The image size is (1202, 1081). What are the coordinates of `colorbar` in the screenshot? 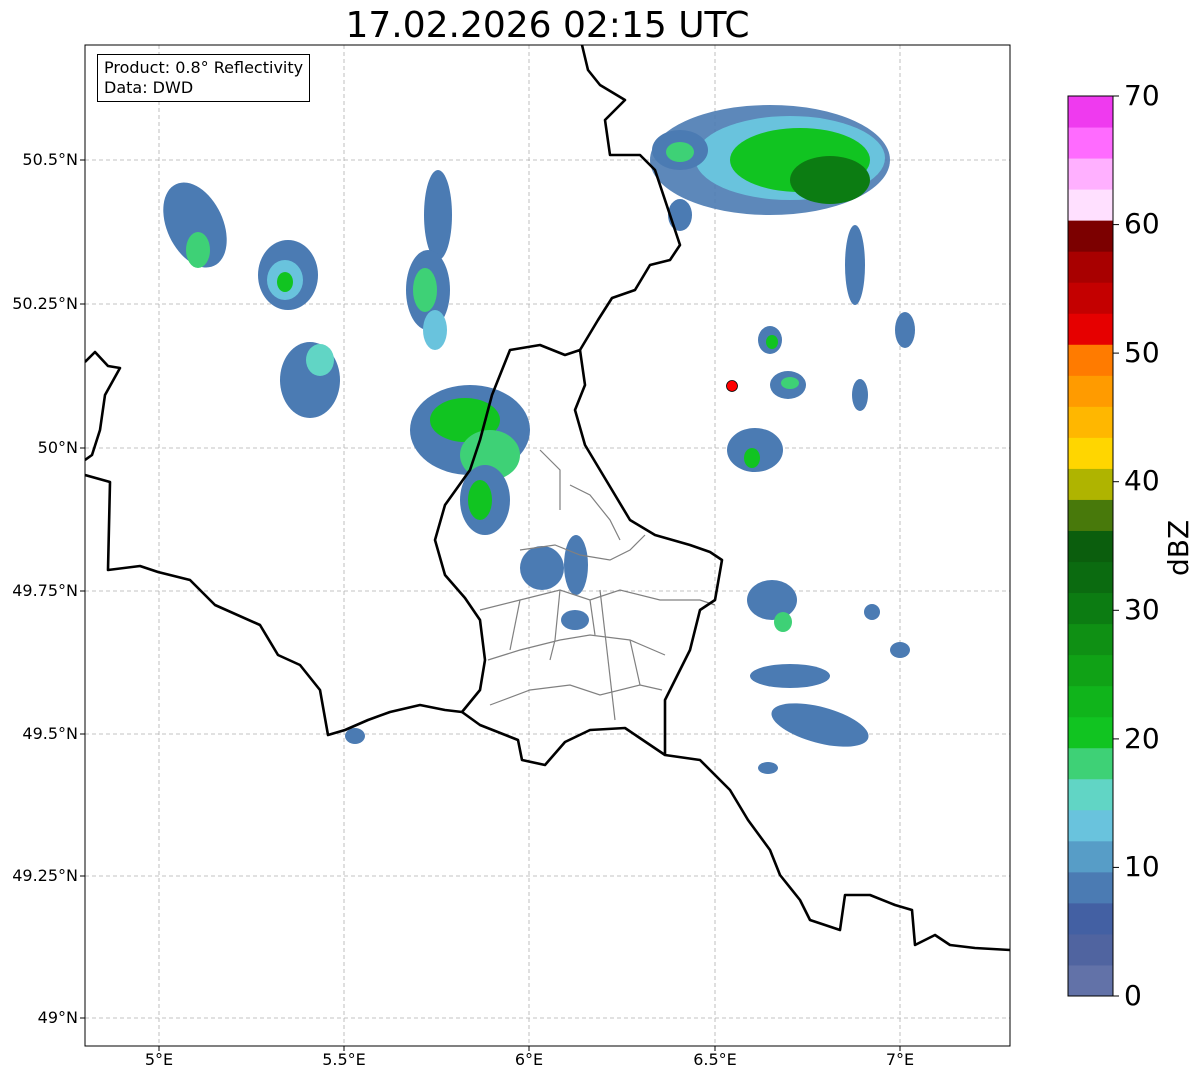 It's located at (1090, 546).